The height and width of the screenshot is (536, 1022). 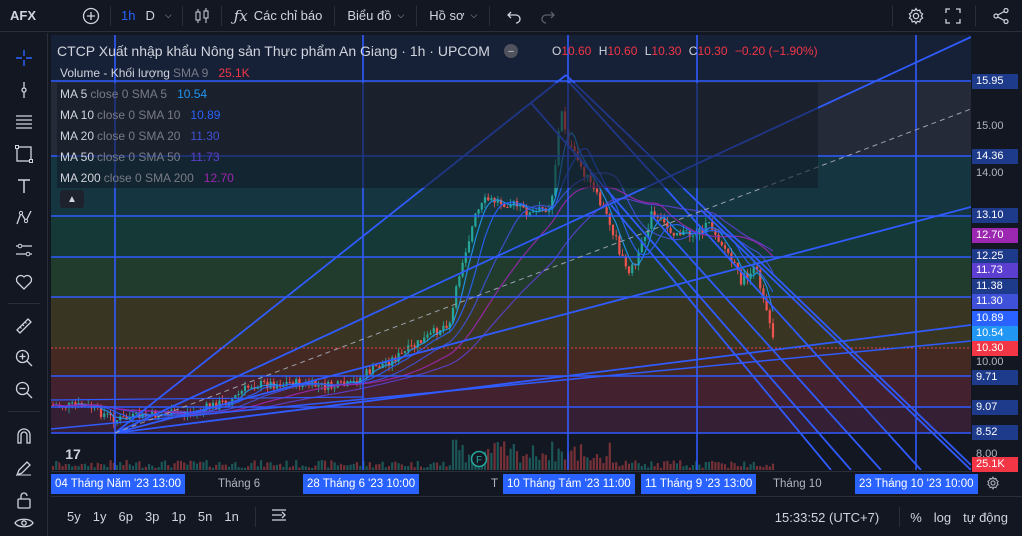 I want to click on range-button-1p: 1p, so click(x=178, y=516).